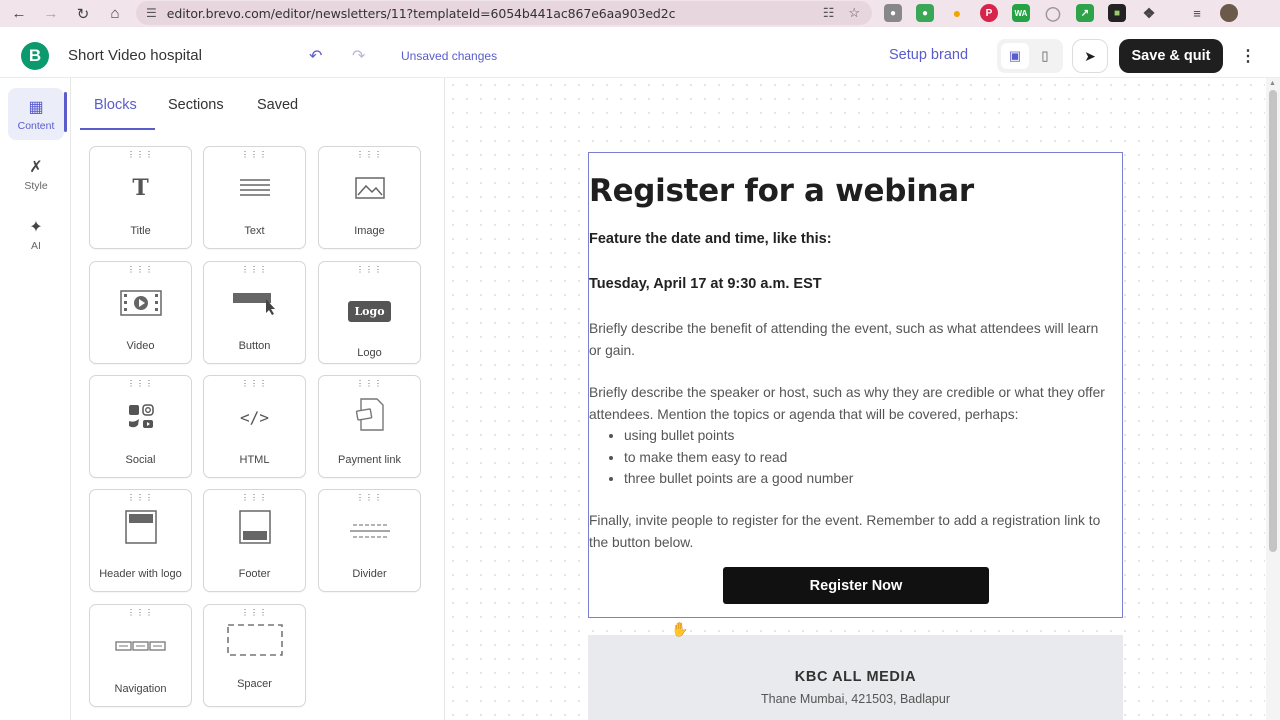 This screenshot has height=720, width=1280. Describe the element at coordinates (140, 303) in the screenshot. I see `video-icon` at that location.